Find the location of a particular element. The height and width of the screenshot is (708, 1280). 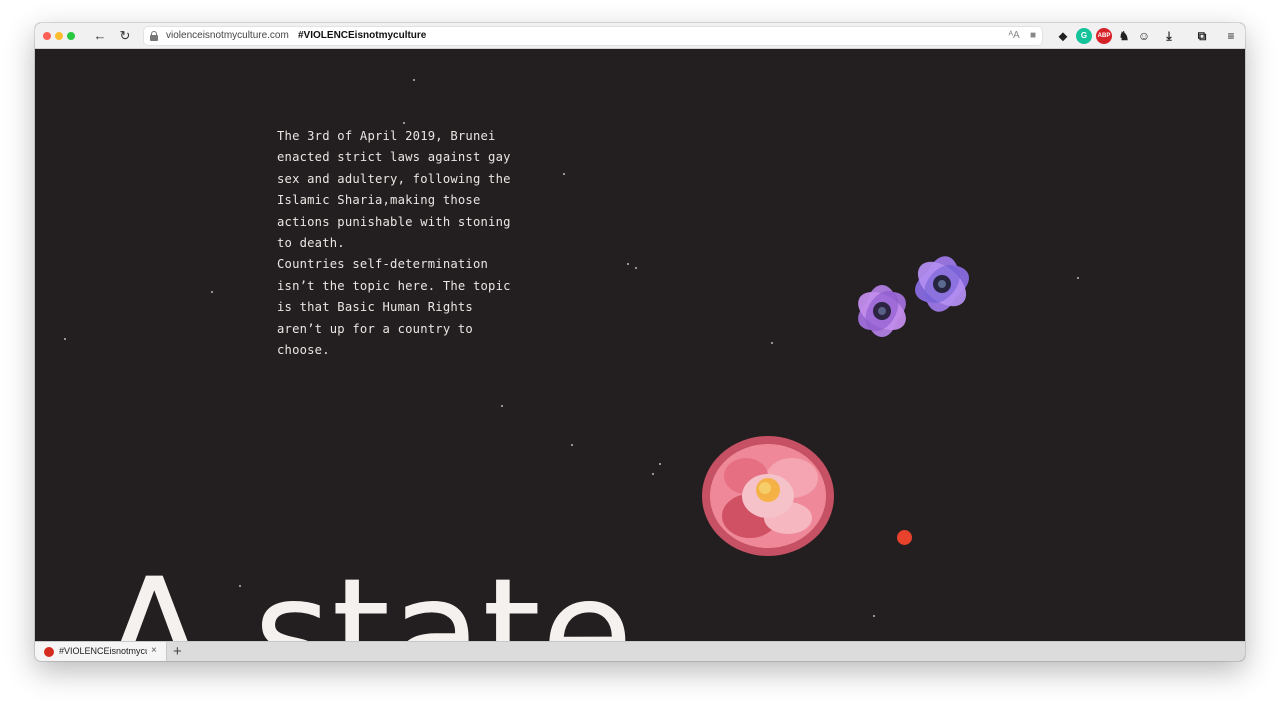

tab-label: #VIOLENCEisnotmyculture is located at coordinates (103, 651).